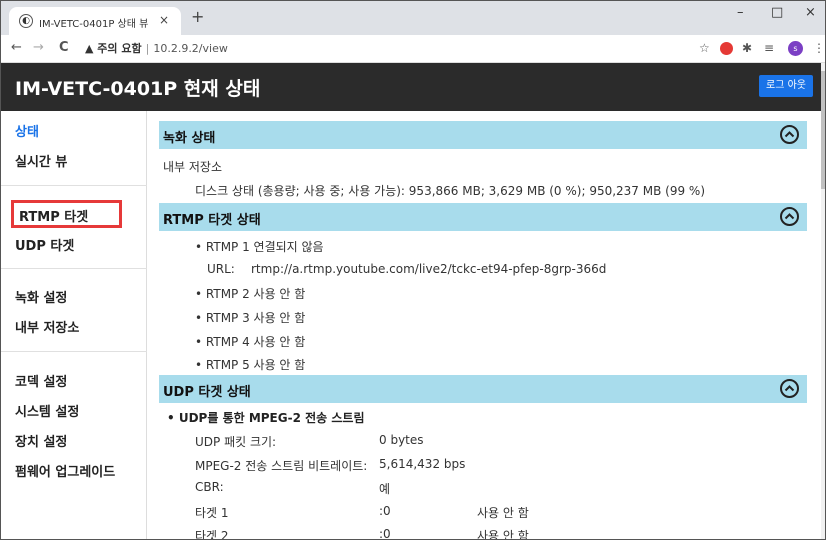  What do you see at coordinates (16, 47) in the screenshot?
I see `back-icon: ←` at bounding box center [16, 47].